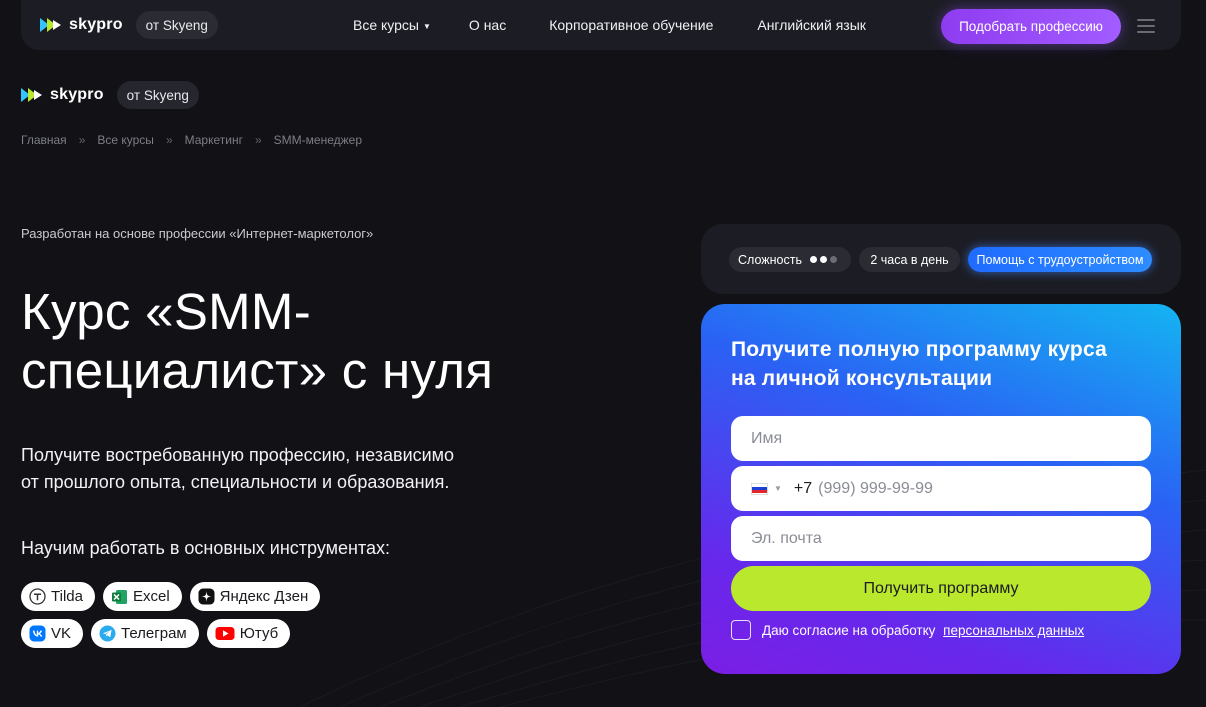 The image size is (1206, 707). I want to click on consent-checkbox, so click(741, 630).